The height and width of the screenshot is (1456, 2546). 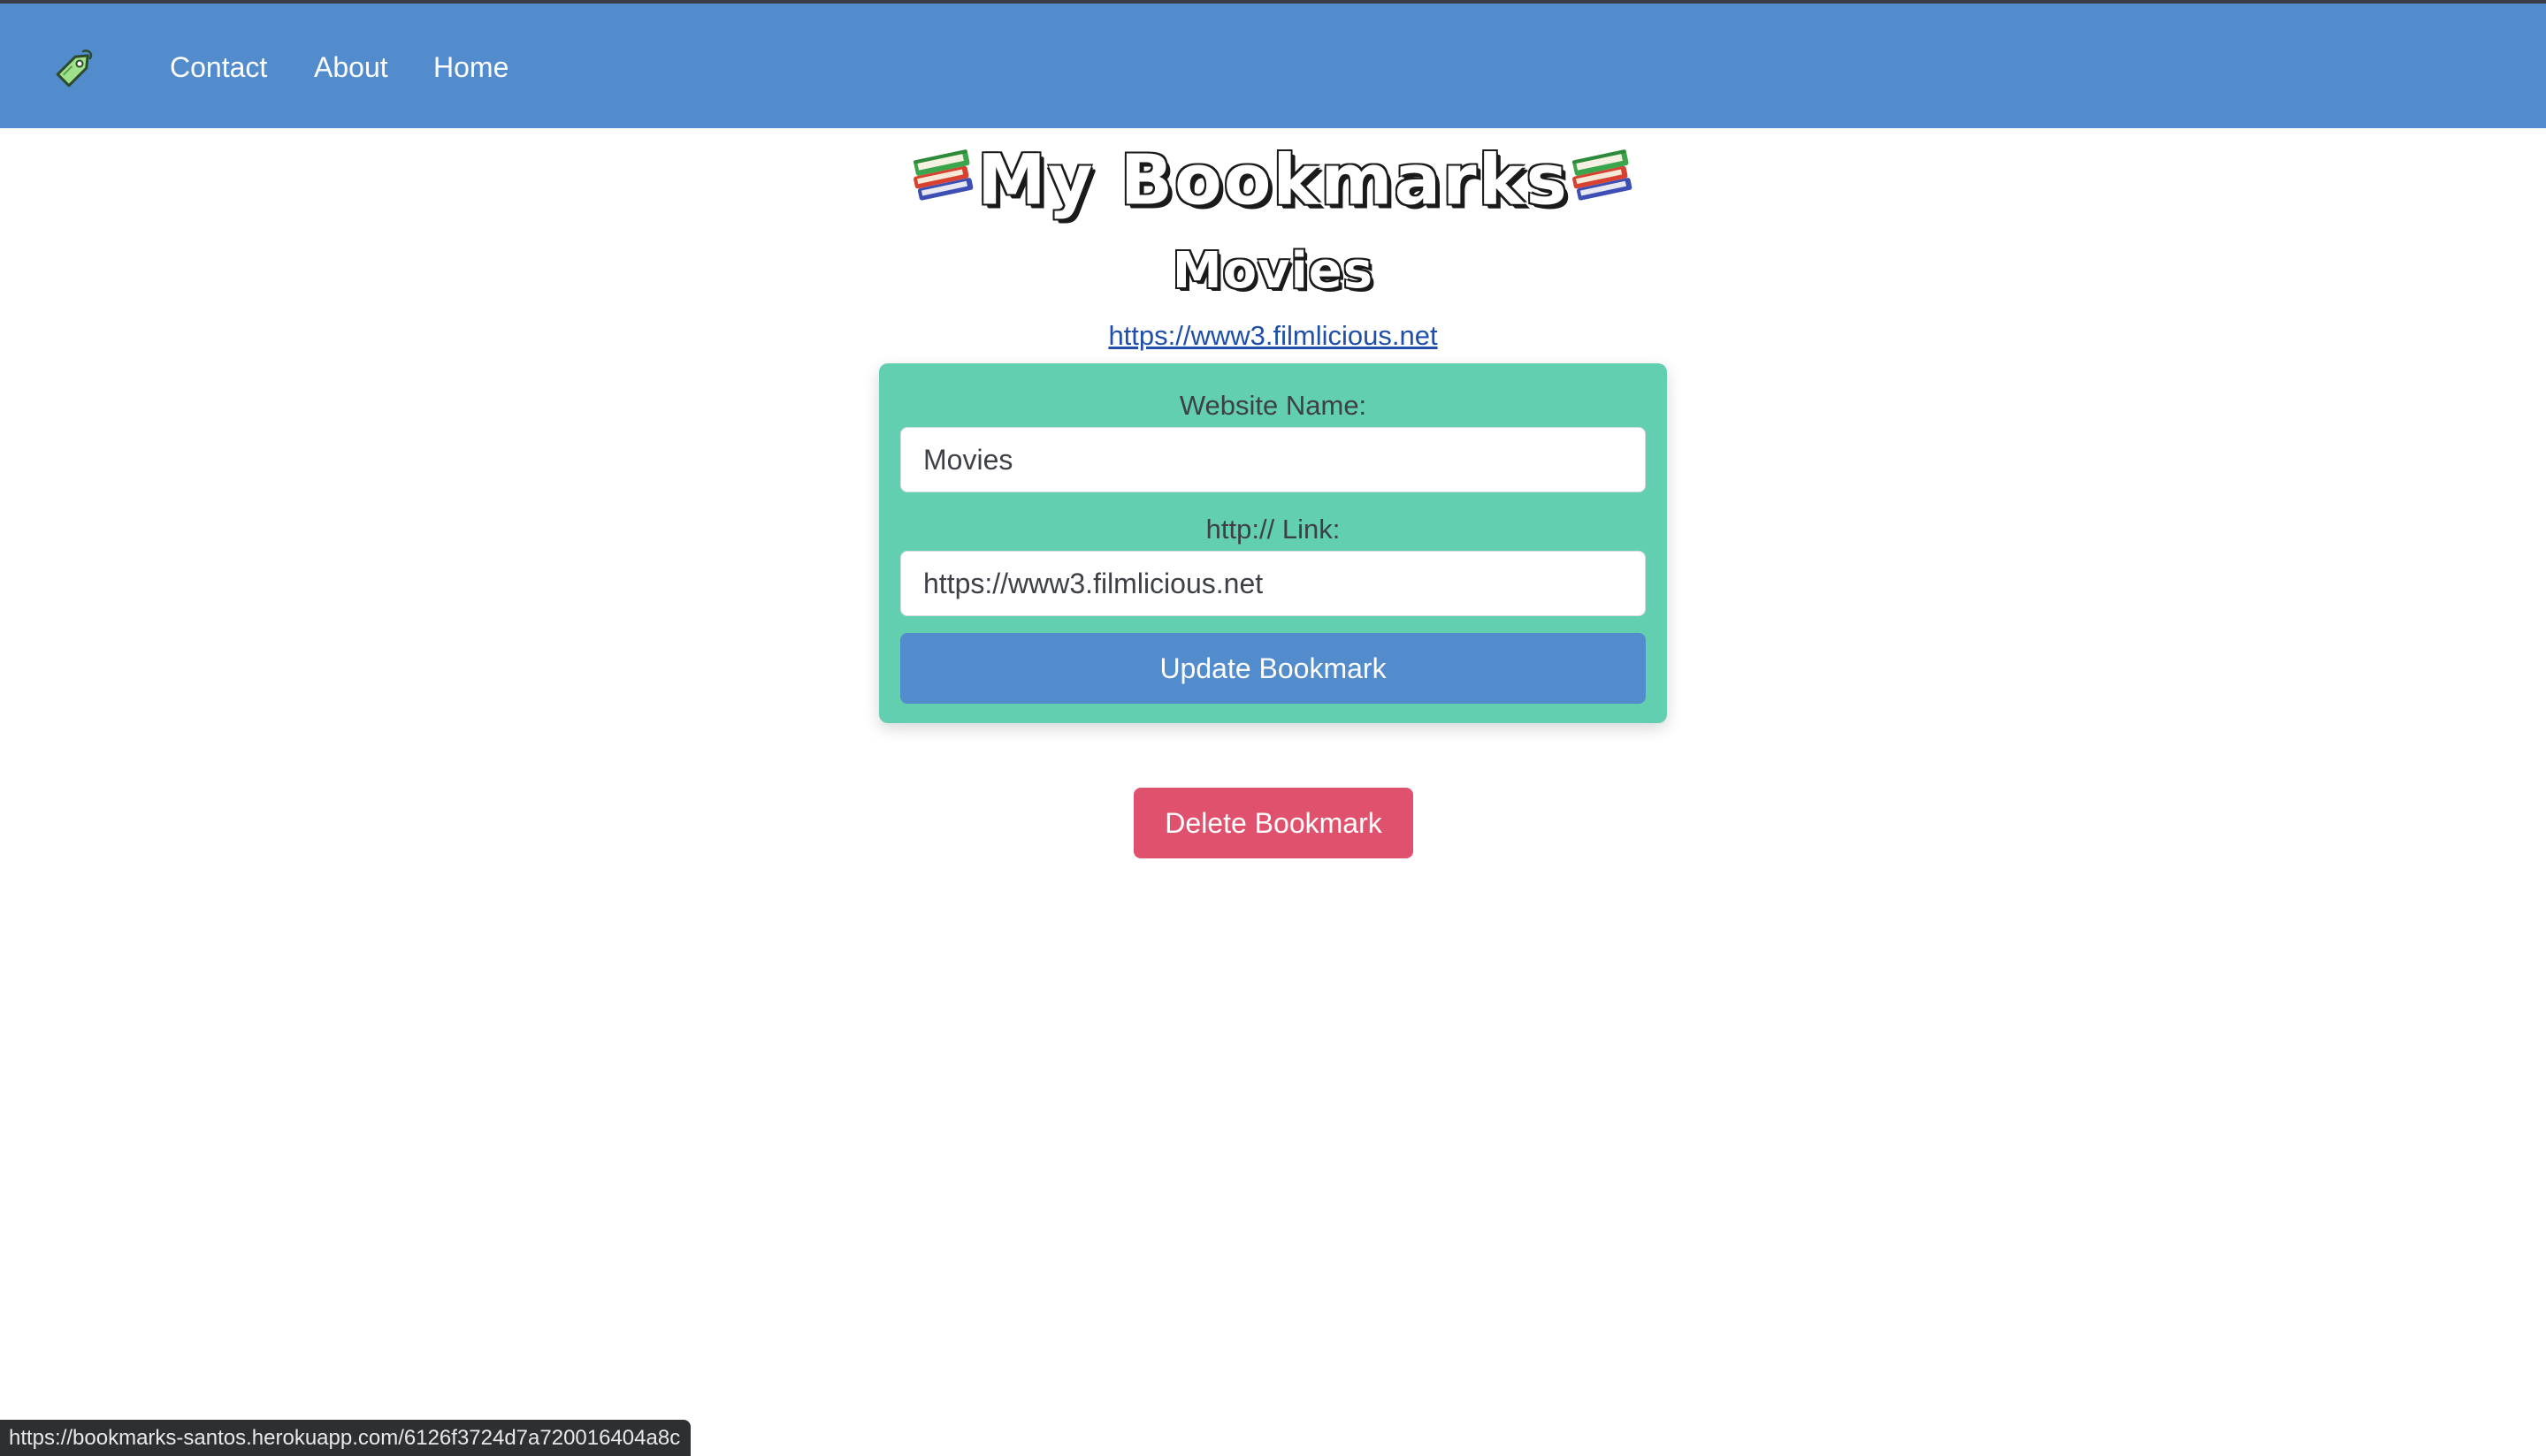 What do you see at coordinates (1273, 271) in the screenshot?
I see `bookmark-name-heading: Movies` at bounding box center [1273, 271].